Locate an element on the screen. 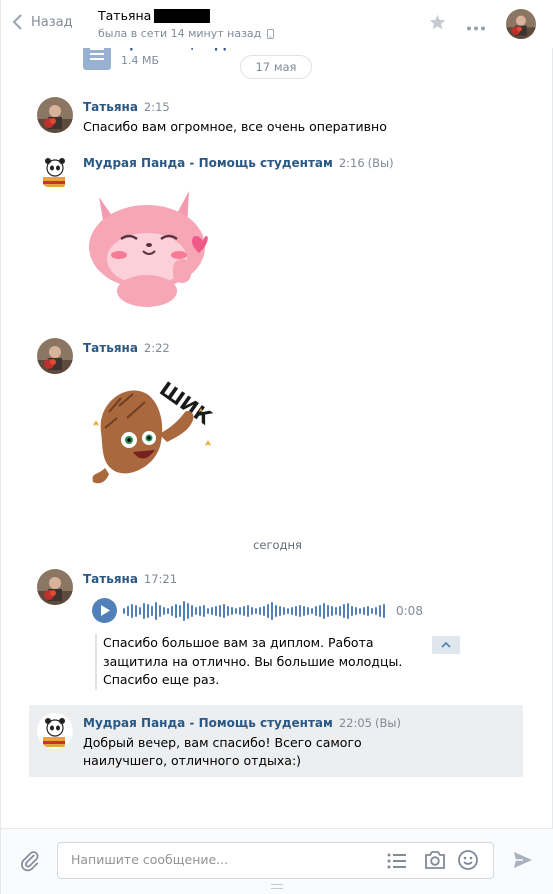 This screenshot has height=894, width=553. shik-sticker: ШИК is located at coordinates (154, 435).